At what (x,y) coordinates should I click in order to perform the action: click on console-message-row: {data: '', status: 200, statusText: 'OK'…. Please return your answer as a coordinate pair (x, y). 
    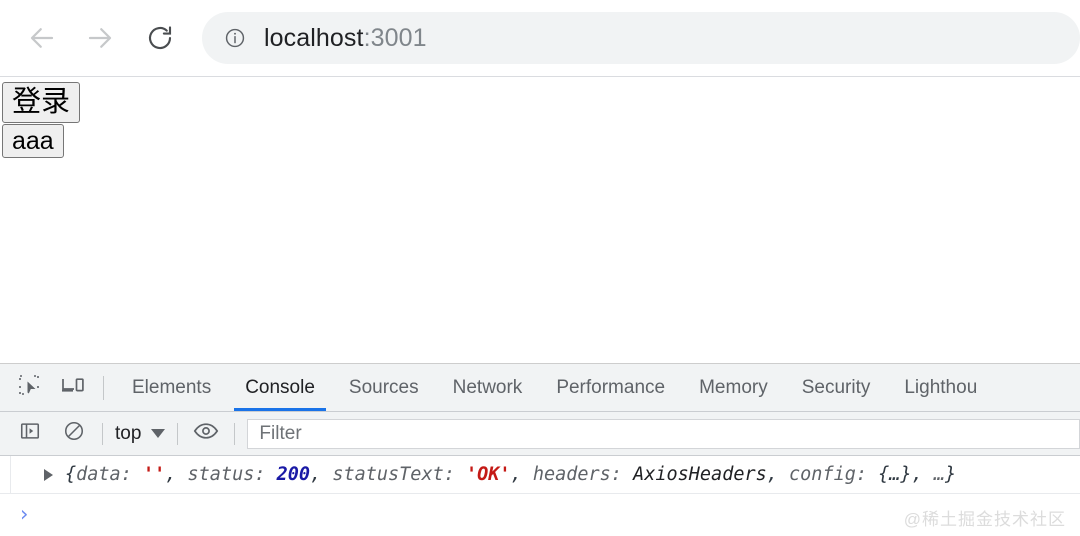
    Looking at the image, I should click on (540, 475).